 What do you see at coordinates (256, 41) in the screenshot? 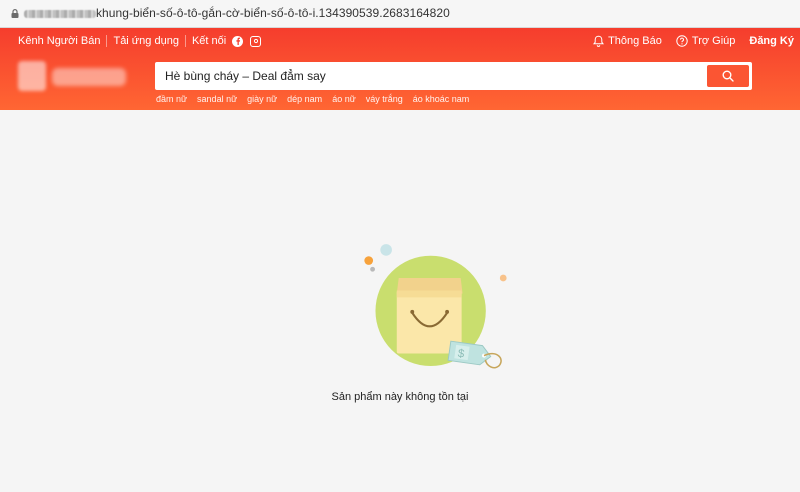
I see `instagram-icon` at bounding box center [256, 41].